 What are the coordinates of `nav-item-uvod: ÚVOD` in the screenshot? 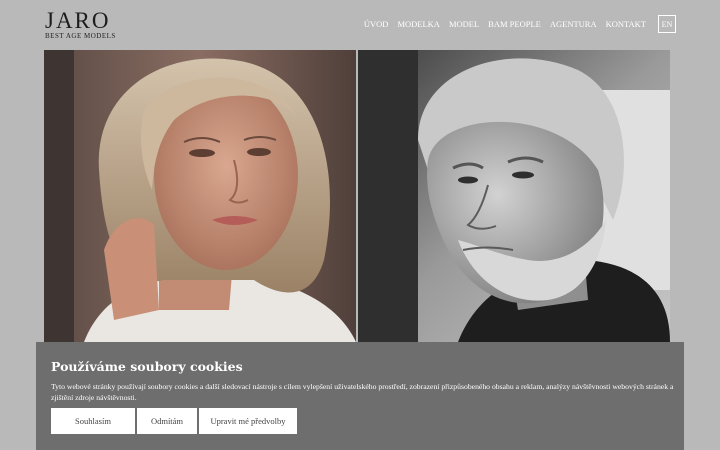 It's located at (376, 24).